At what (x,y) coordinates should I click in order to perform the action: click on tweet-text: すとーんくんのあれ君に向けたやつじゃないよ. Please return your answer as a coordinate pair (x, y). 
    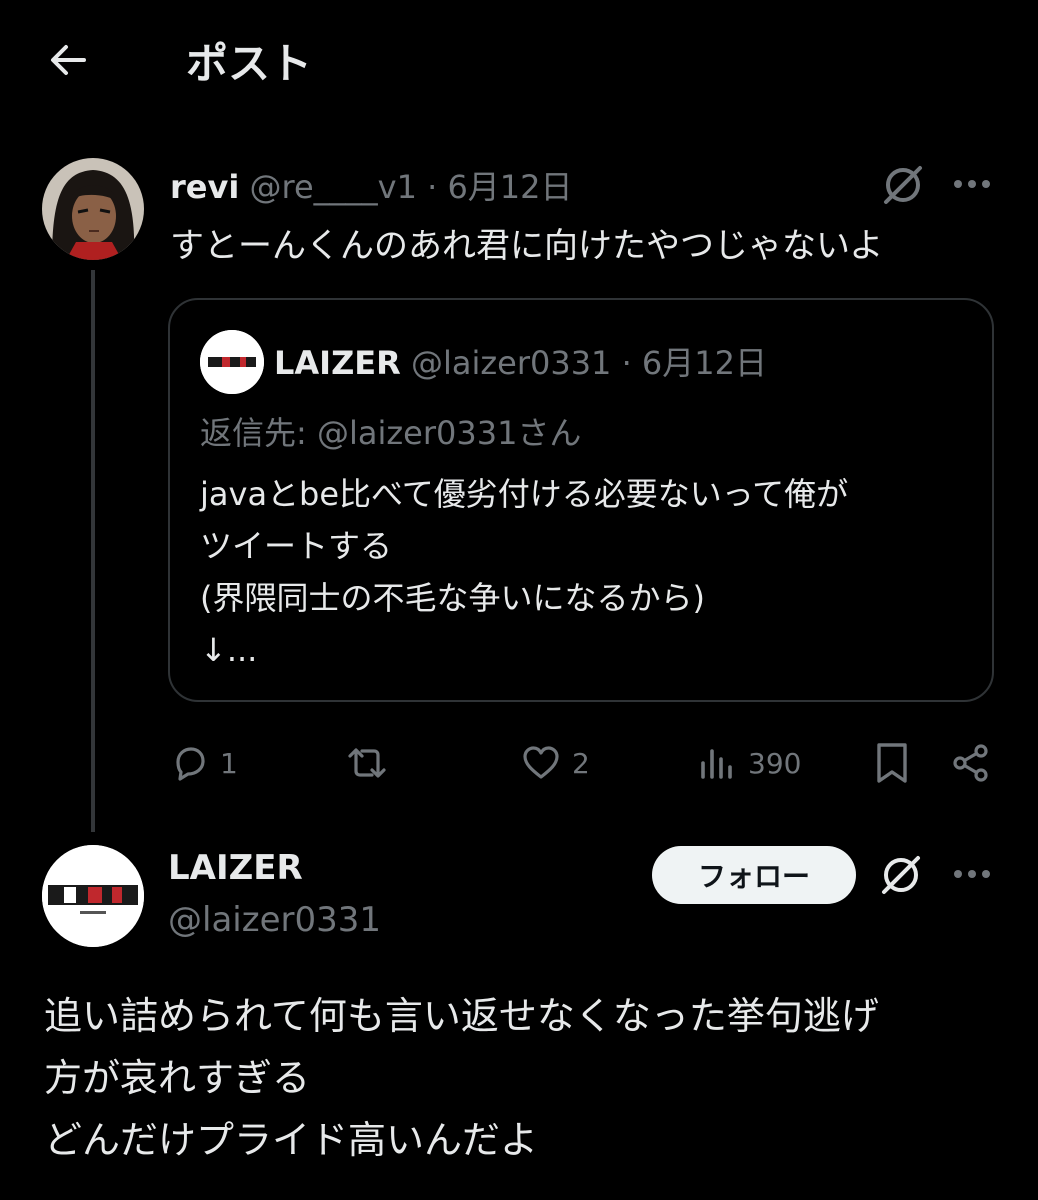
    Looking at the image, I should click on (527, 246).